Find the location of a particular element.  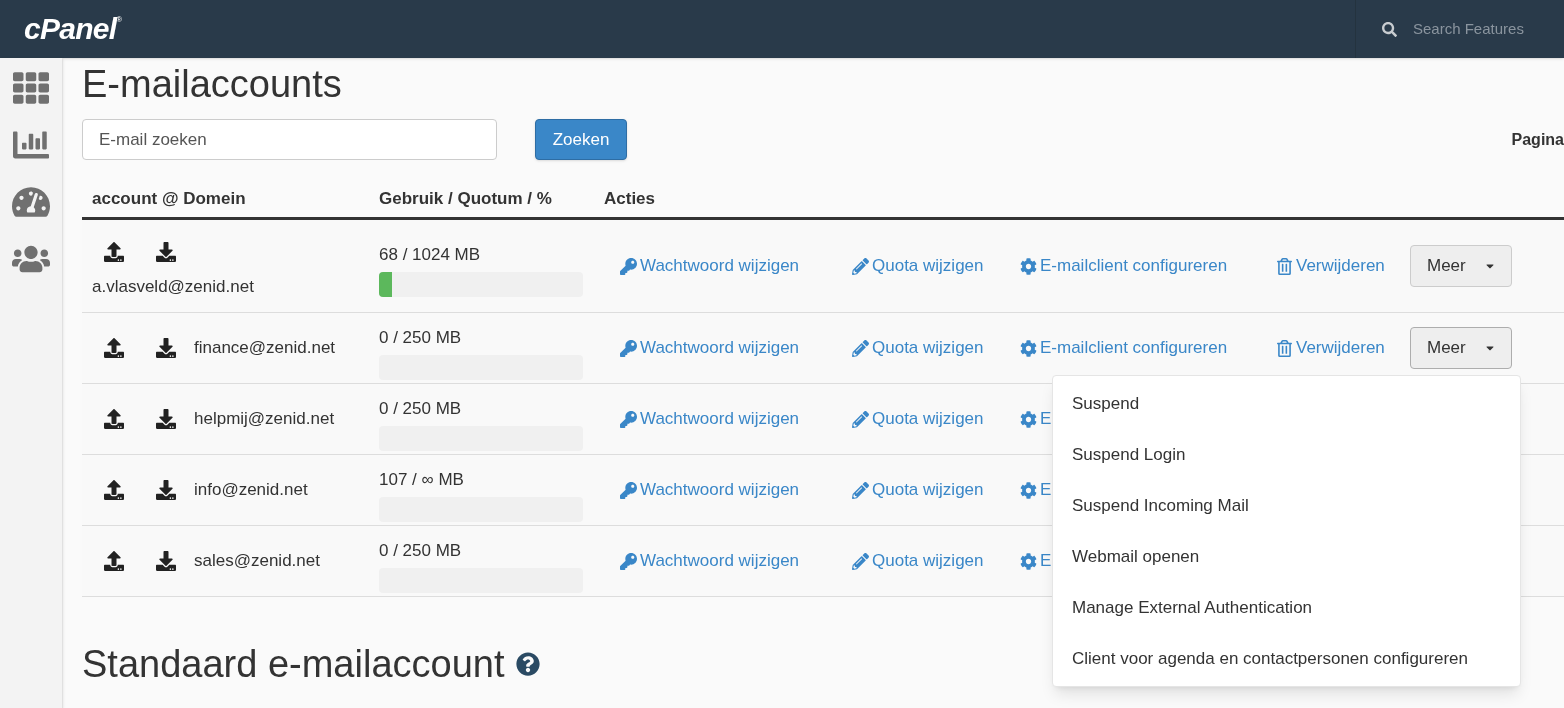

email-address: finance@zenid.net is located at coordinates (265, 348).